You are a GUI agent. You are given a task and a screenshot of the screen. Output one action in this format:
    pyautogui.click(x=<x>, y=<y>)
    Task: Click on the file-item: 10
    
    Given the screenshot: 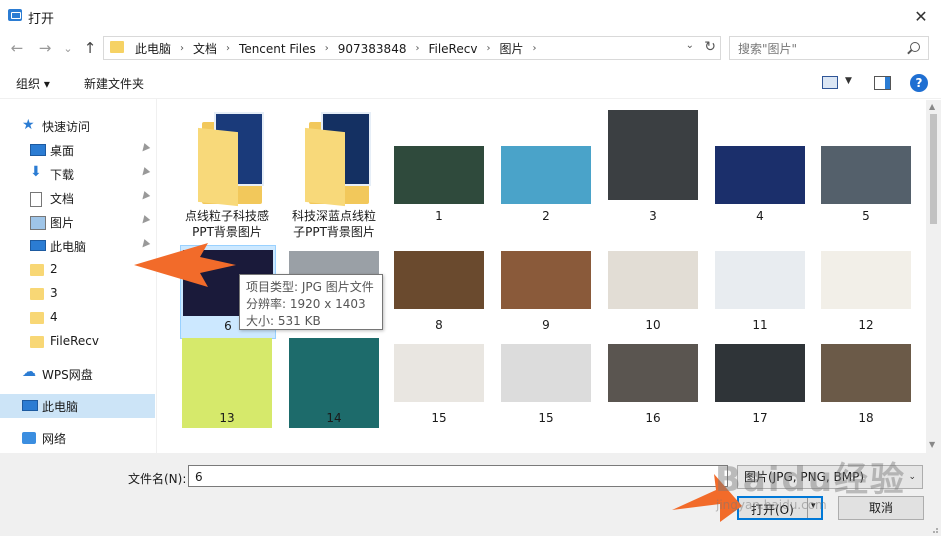 What is the action you would take?
    pyautogui.click(x=653, y=291)
    